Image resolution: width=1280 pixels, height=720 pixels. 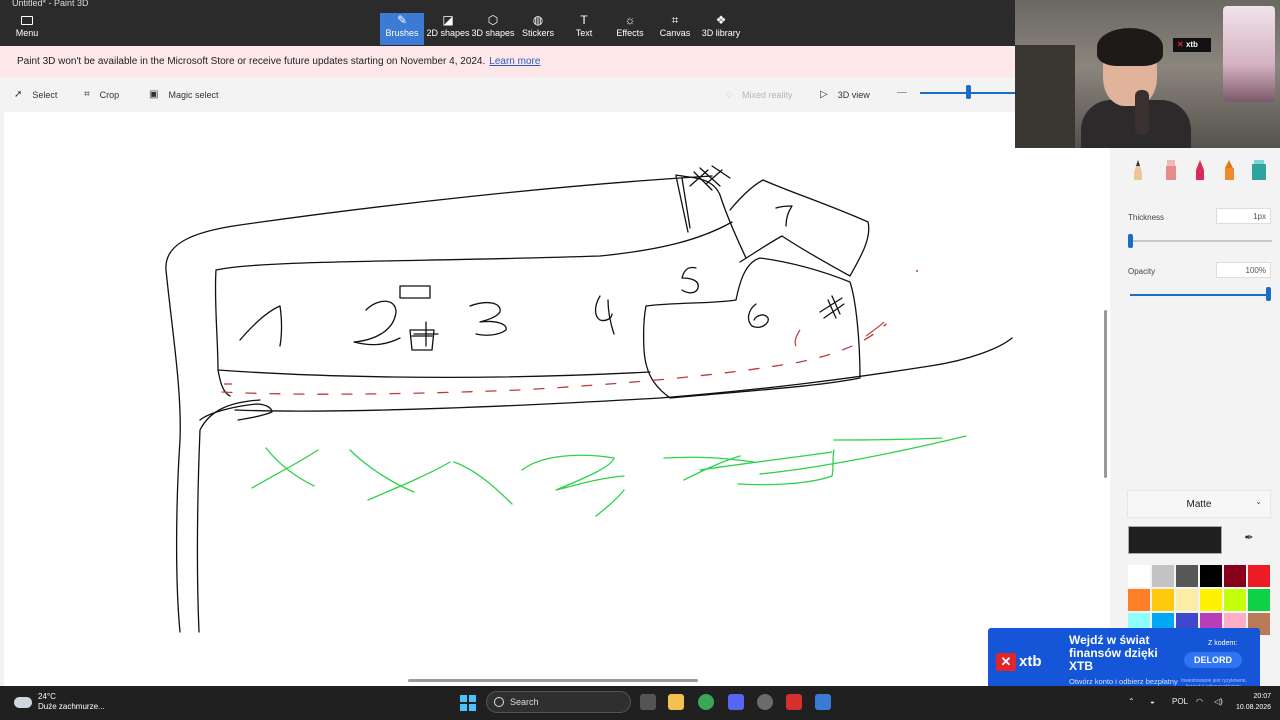 What do you see at coordinates (853, 94) in the screenshot?
I see `3d-view-label: 3D view` at bounding box center [853, 94].